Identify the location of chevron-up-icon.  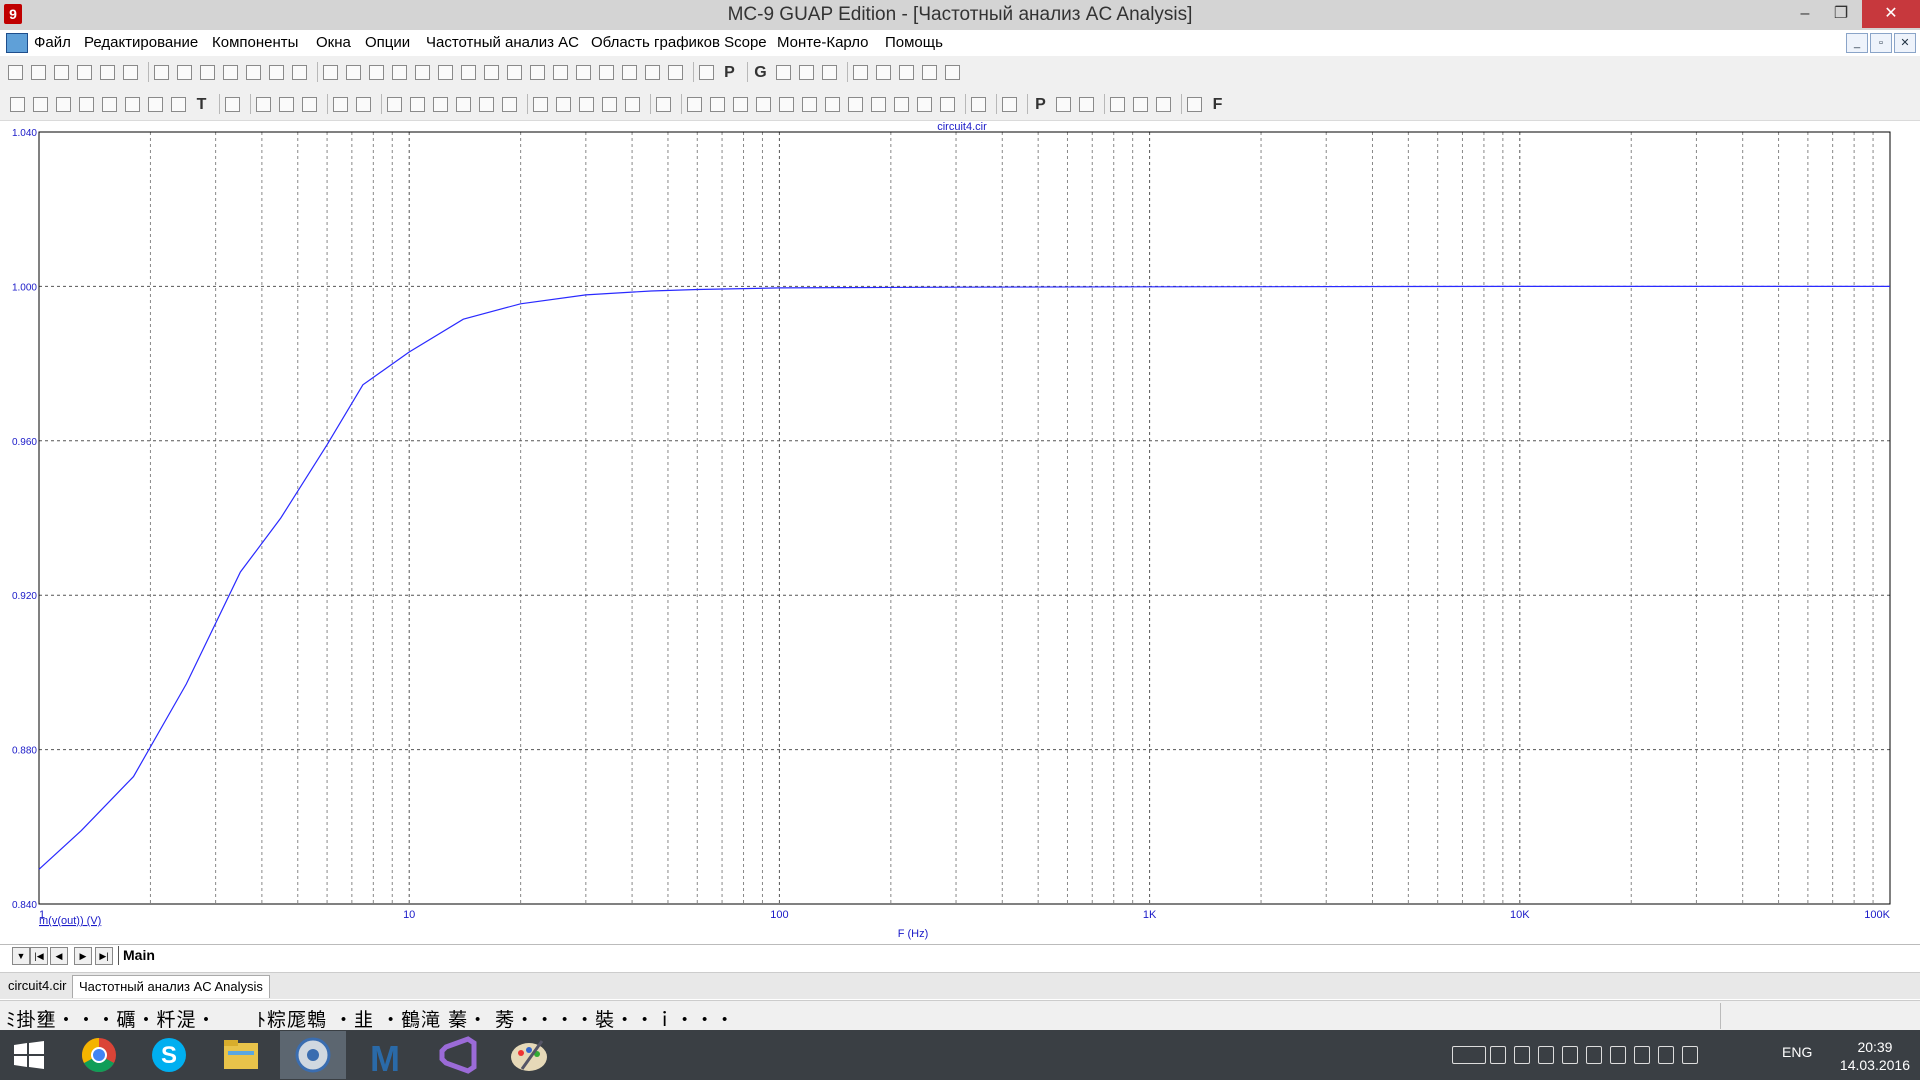
(1498, 1055).